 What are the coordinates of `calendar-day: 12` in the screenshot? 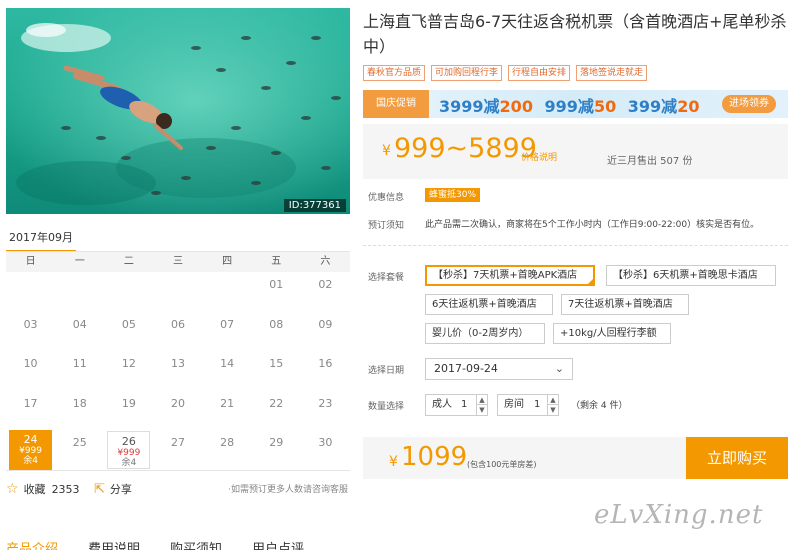 It's located at (128, 371).